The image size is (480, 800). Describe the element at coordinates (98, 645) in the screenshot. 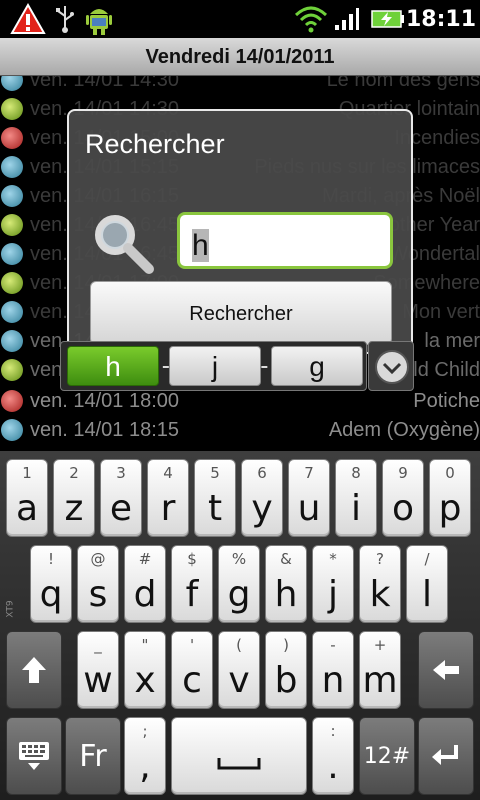

I see `key-secondary: _` at that location.